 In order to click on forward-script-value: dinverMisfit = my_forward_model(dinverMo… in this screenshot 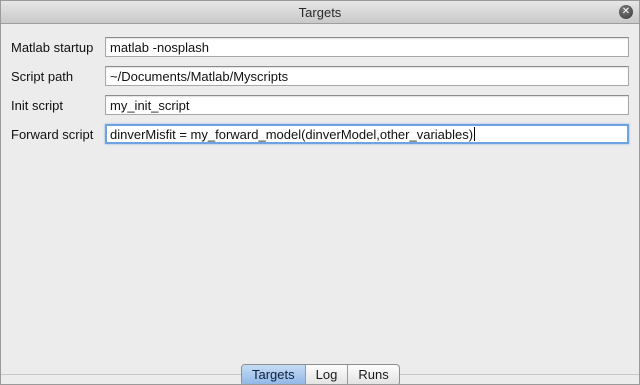, I will do `click(292, 134)`.